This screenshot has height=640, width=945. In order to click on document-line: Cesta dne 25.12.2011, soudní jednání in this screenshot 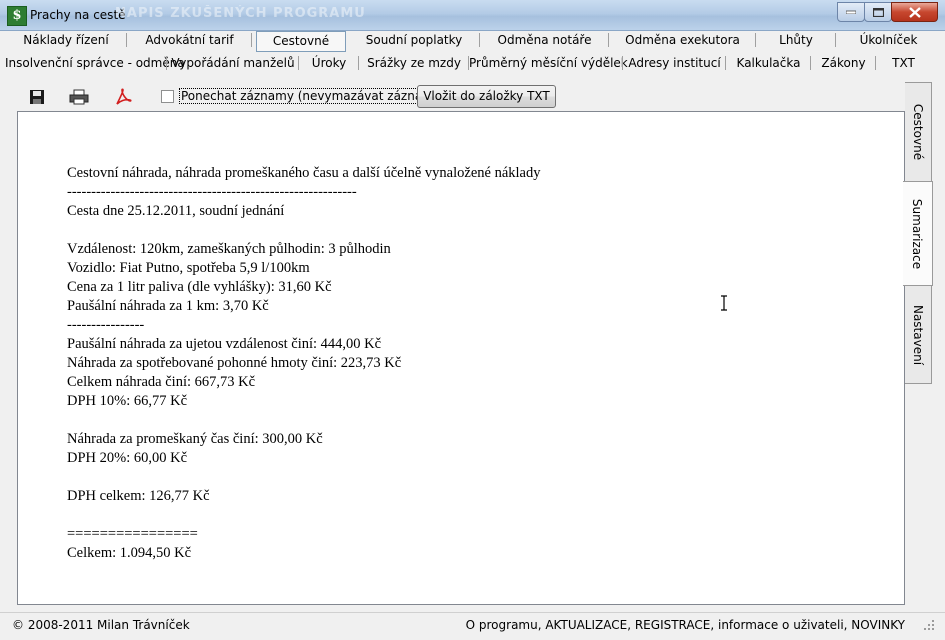, I will do `click(176, 211)`.